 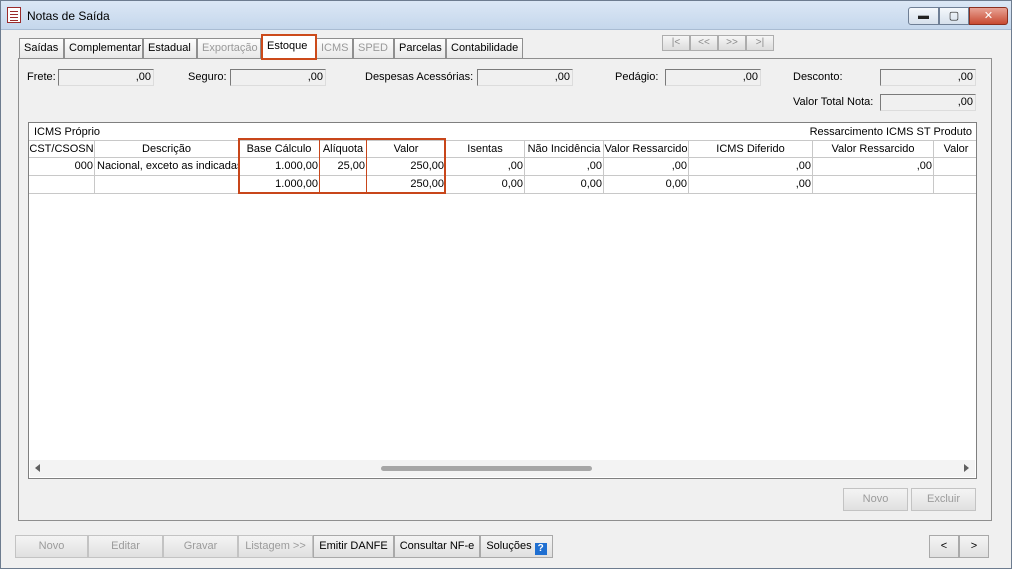 I want to click on col-header-valor-ressarcido: Valor Ressarcido, so click(x=646, y=149).